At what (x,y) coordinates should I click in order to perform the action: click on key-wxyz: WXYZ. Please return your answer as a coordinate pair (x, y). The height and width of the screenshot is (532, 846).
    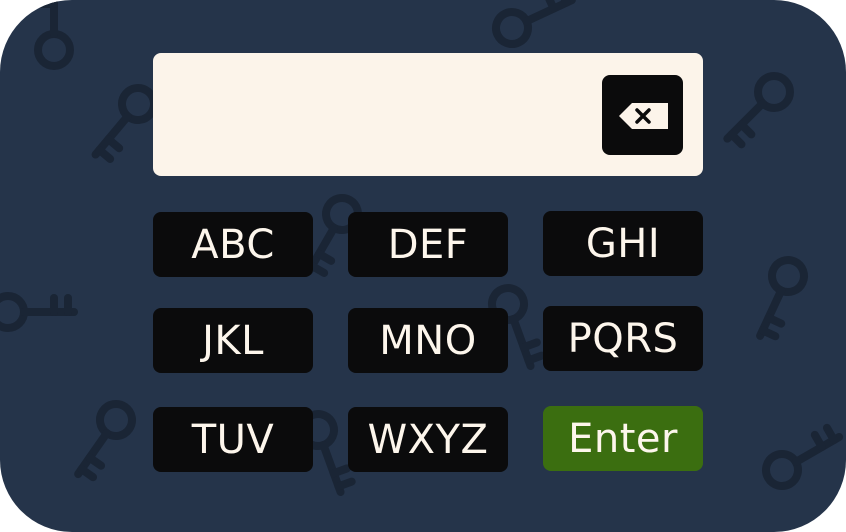
    Looking at the image, I should click on (428, 439).